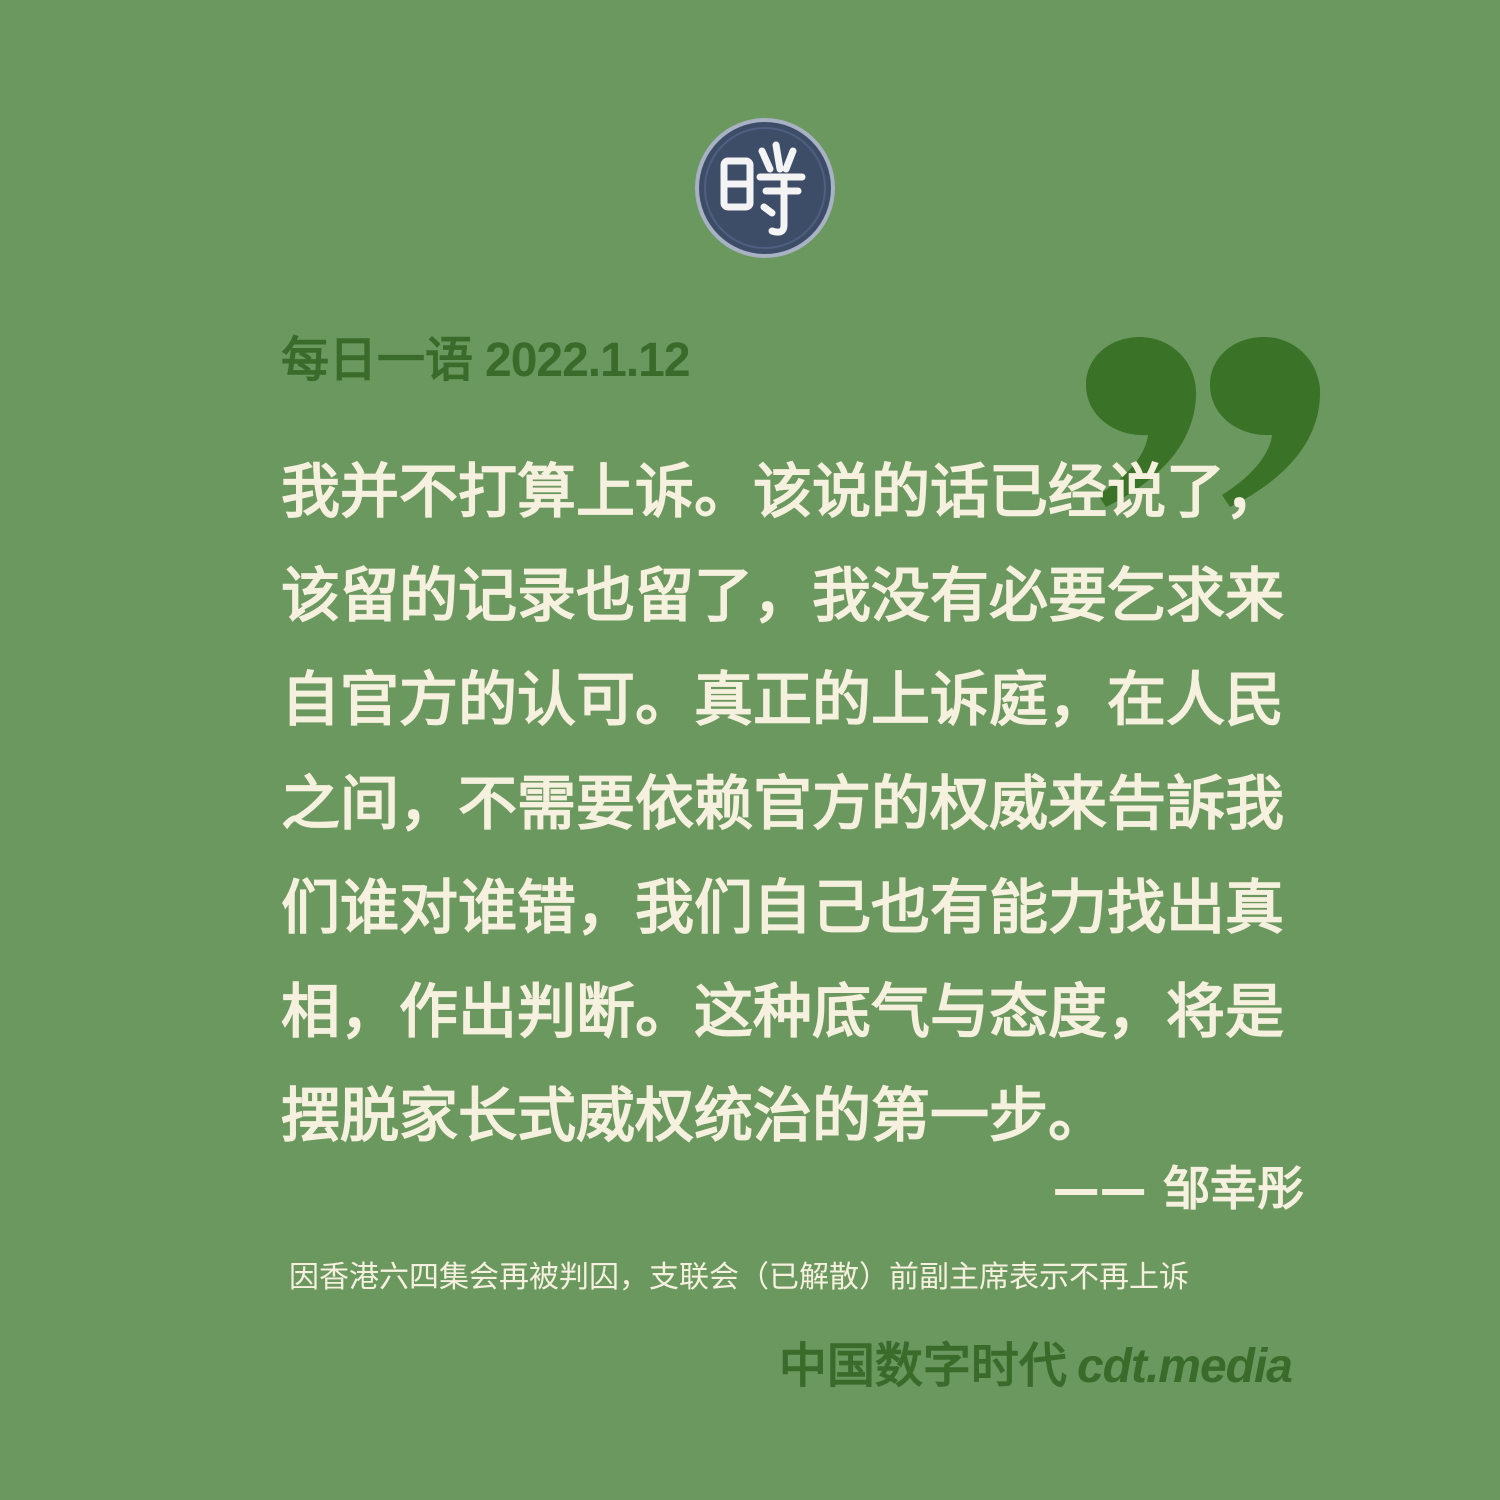 The height and width of the screenshot is (1500, 1500). I want to click on daily-quote-heading: 每日一语 2022.1.12, so click(486, 360).